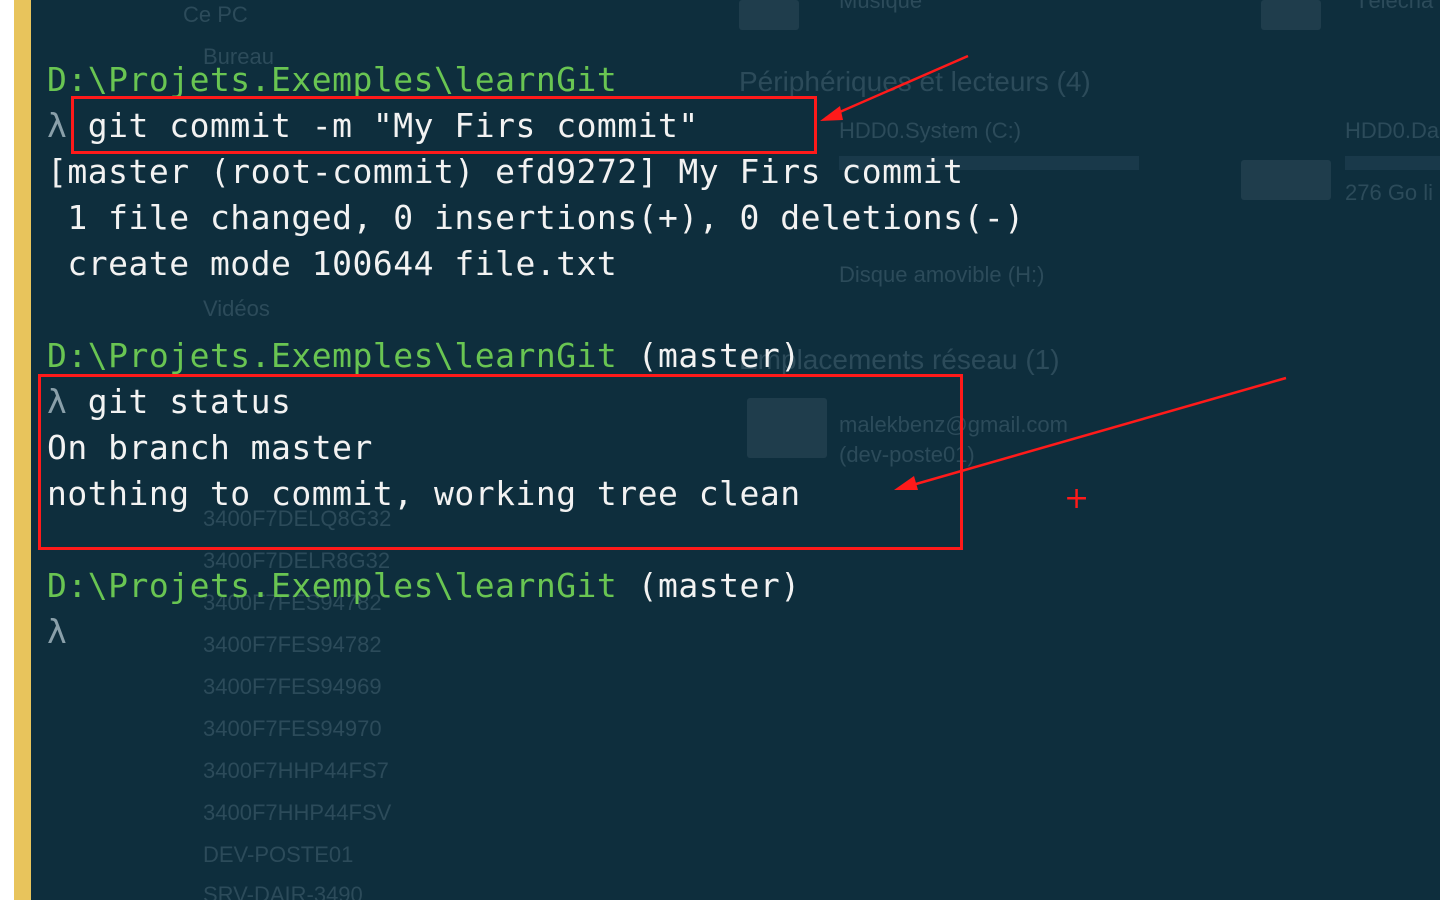 Image resolution: width=1440 pixels, height=900 pixels. What do you see at coordinates (1076, 498) in the screenshot?
I see `cursor-marker: +` at bounding box center [1076, 498].